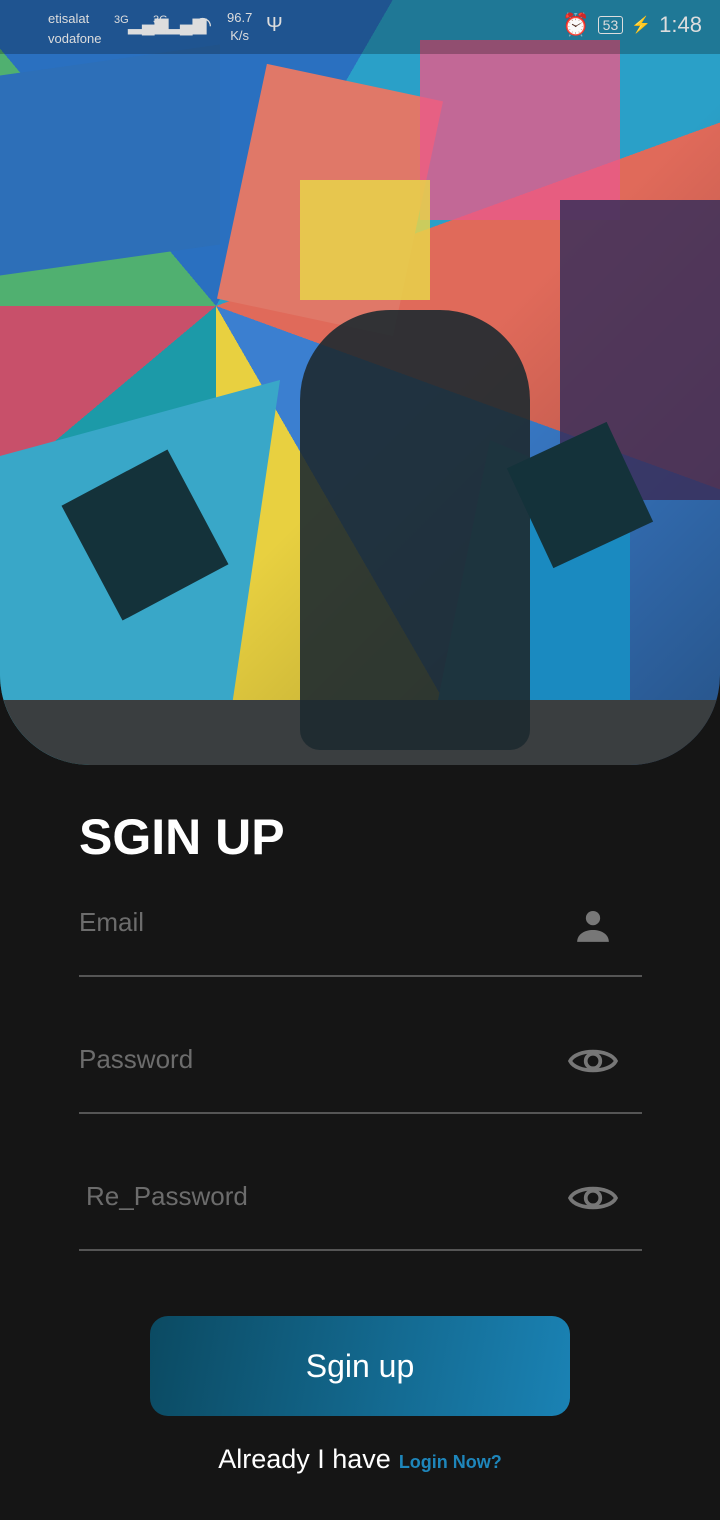 Image resolution: width=720 pixels, height=1520 pixels. I want to click on re-password-field: Re_Password, so click(360, 1216).